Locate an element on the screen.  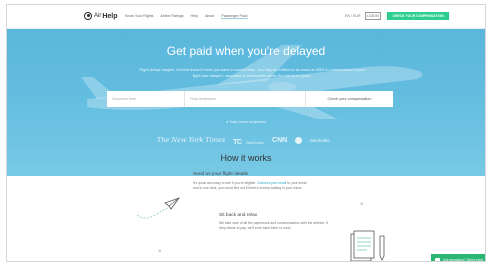
step2-title: Sit back and relax is located at coordinates (238, 215).